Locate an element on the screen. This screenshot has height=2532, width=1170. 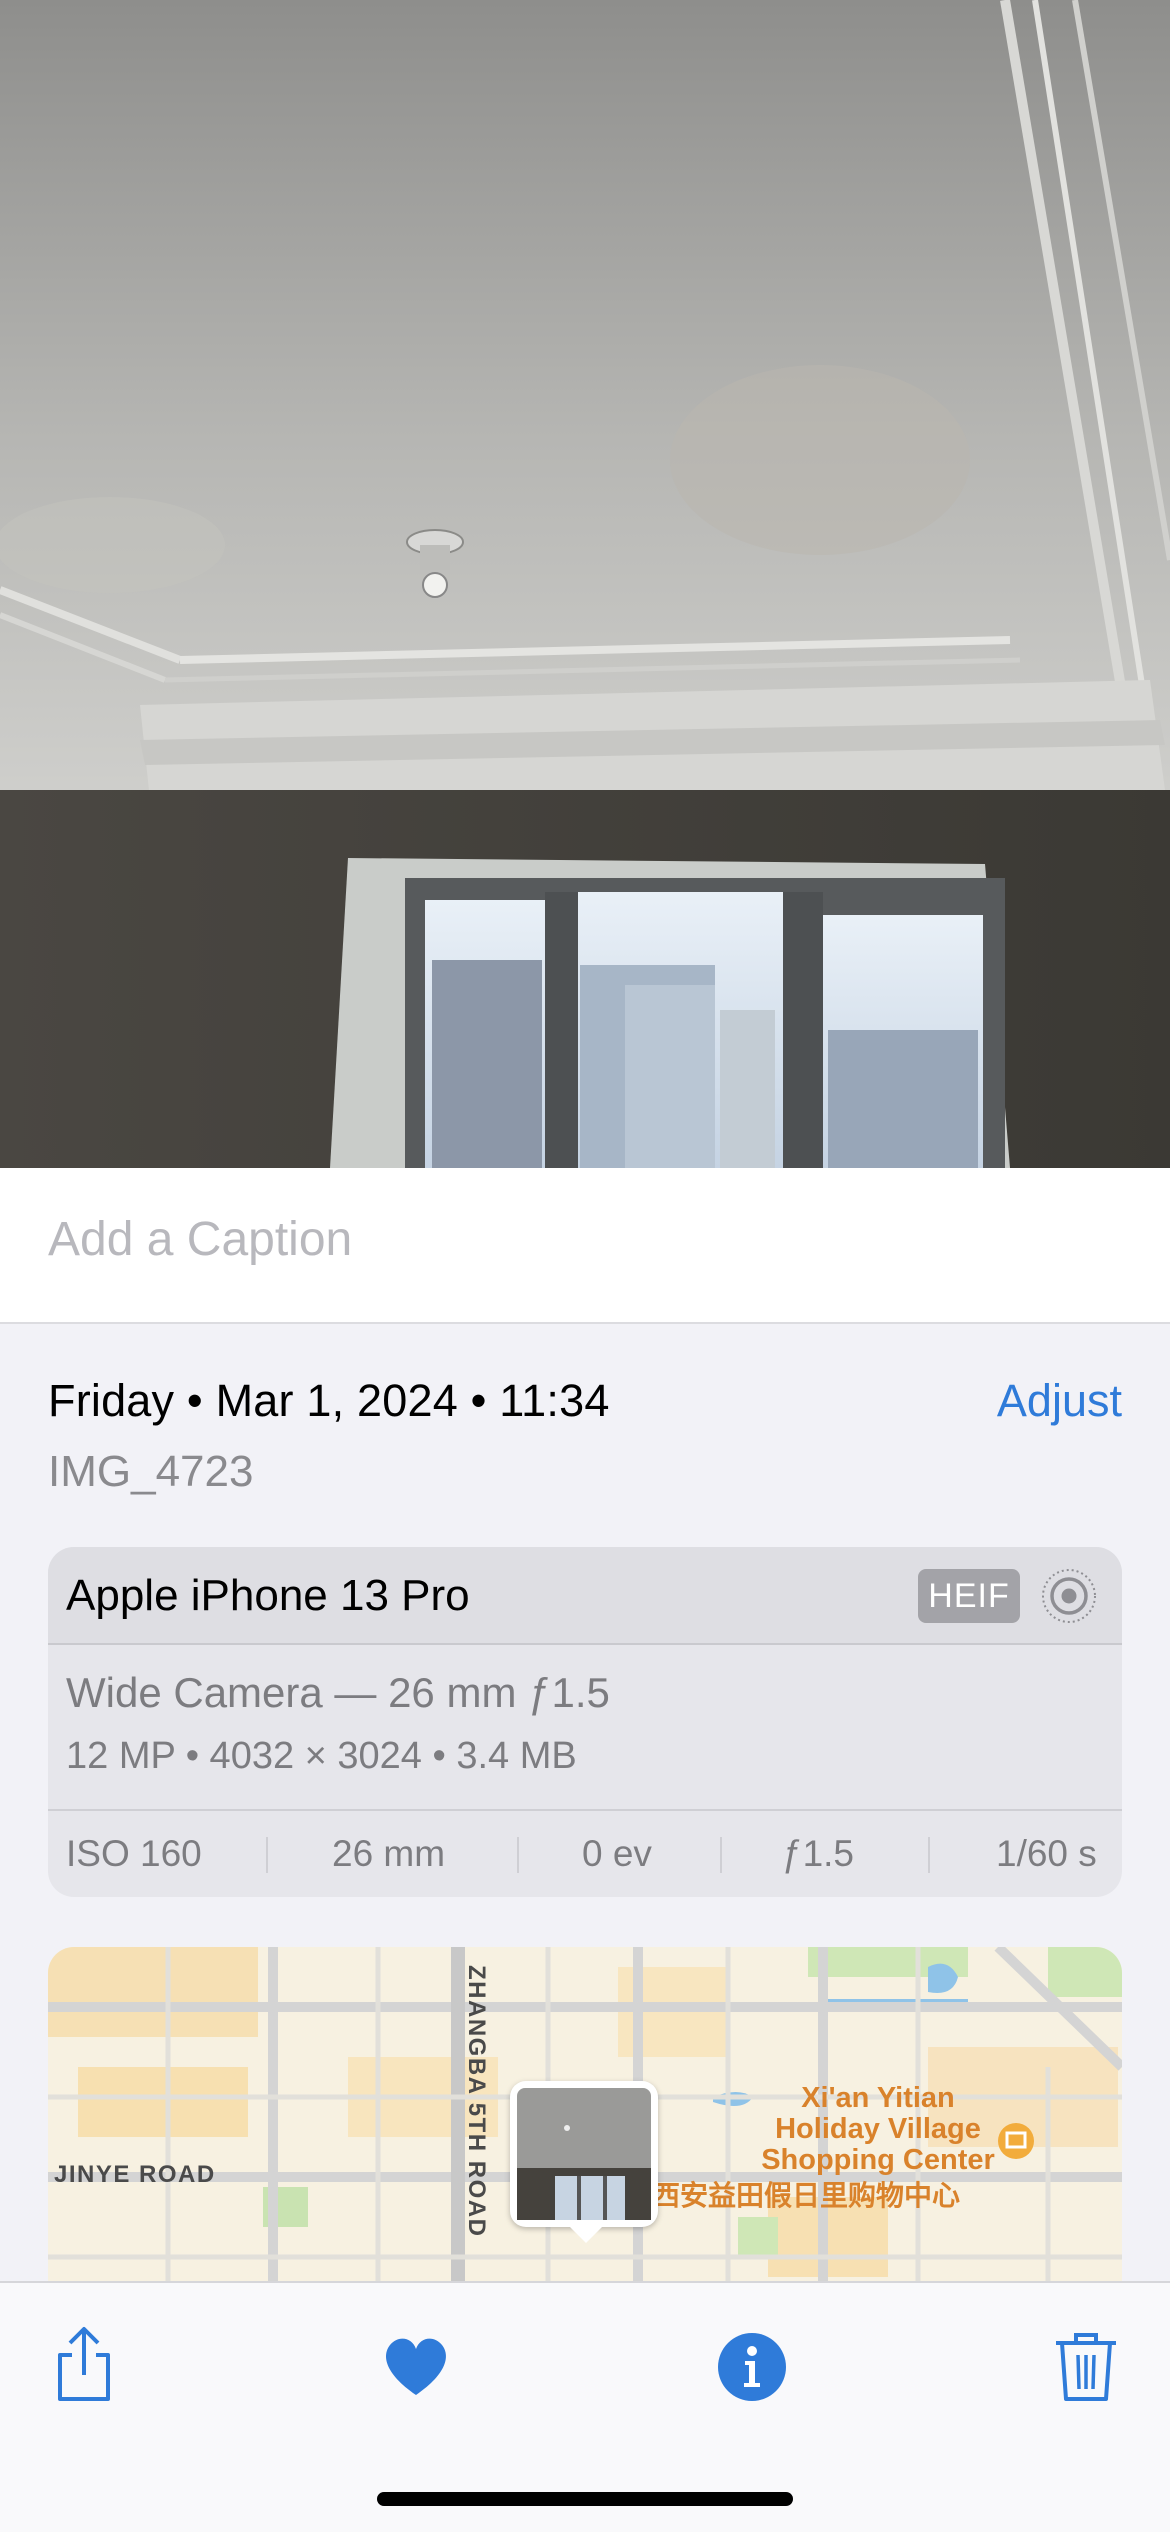
lens-info: Wide Camera — 26 mm ƒ1.5 is located at coordinates (338, 1692).